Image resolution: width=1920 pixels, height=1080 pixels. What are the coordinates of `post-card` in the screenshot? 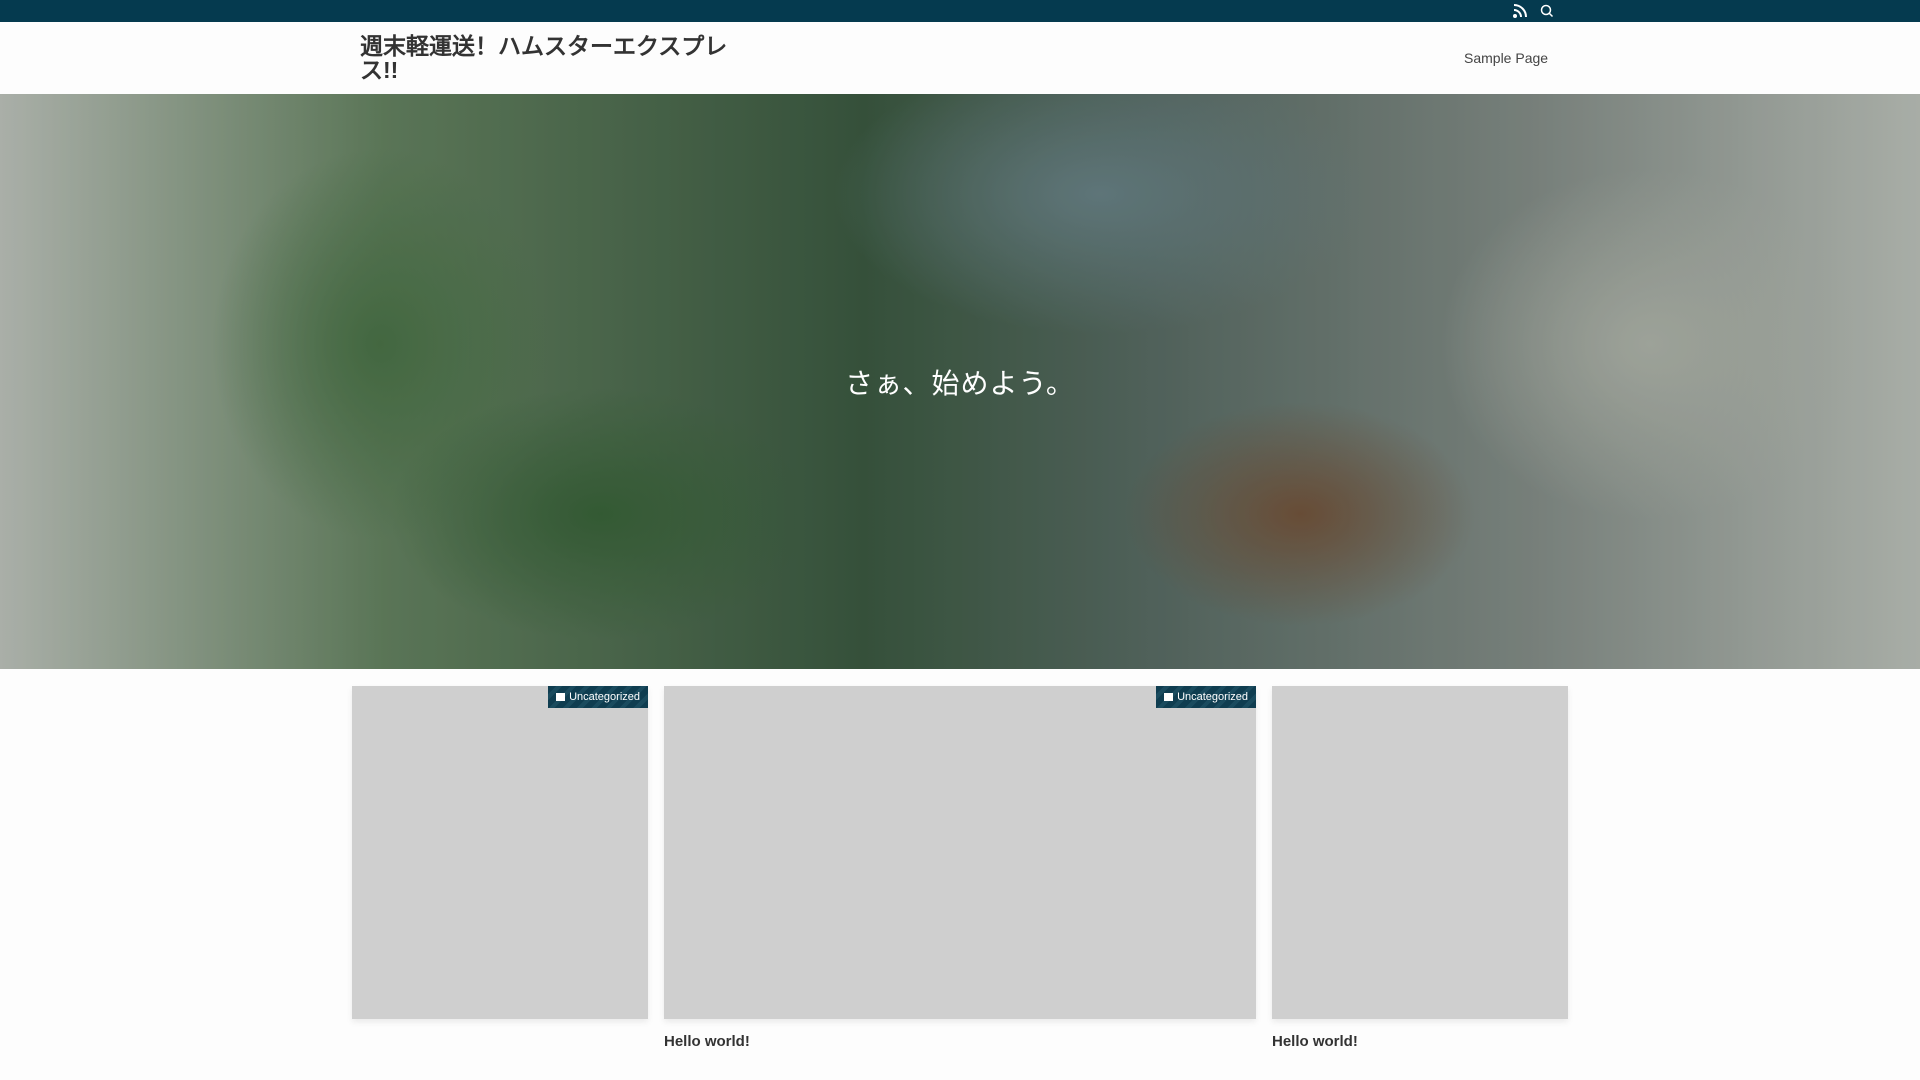 It's located at (1420, 852).